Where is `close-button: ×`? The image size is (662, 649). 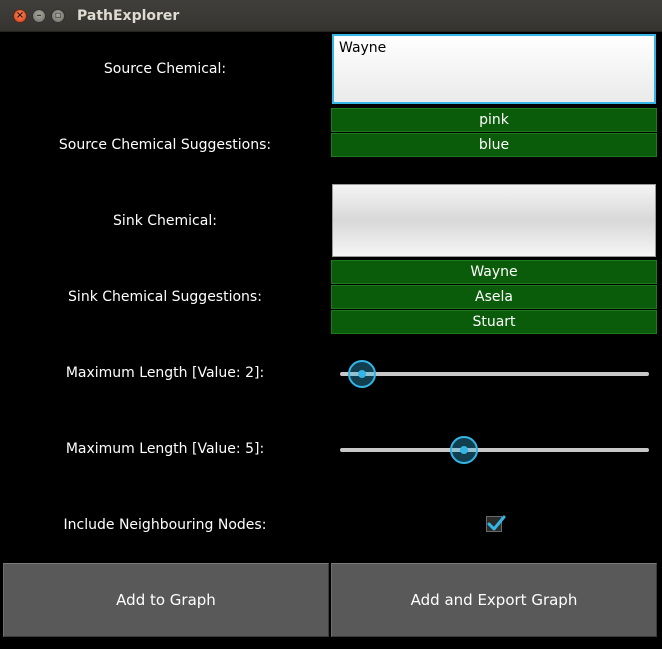
close-button: × is located at coordinates (20, 16).